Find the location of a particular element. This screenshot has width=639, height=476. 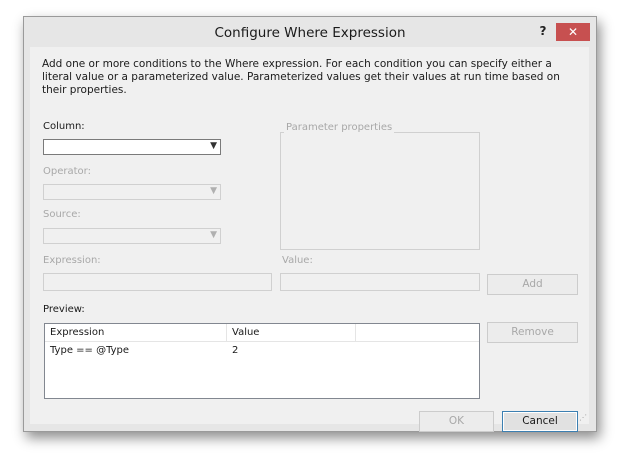

preview-list-header: Expression Value is located at coordinates (262, 333).